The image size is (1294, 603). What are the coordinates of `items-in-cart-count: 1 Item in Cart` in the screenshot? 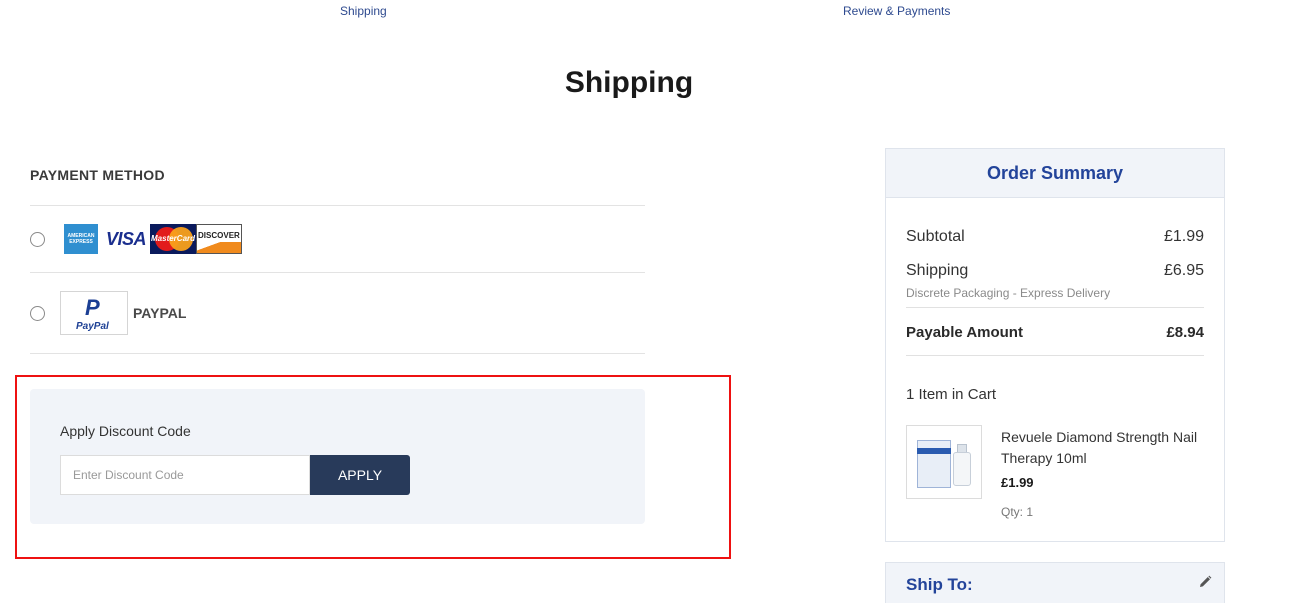 It's located at (951, 394).